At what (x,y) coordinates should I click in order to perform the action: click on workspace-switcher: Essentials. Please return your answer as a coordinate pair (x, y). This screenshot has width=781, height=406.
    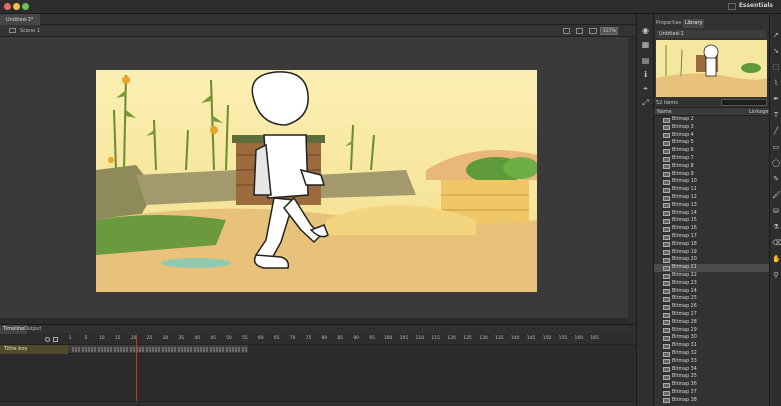
    Looking at the image, I should click on (756, 5).